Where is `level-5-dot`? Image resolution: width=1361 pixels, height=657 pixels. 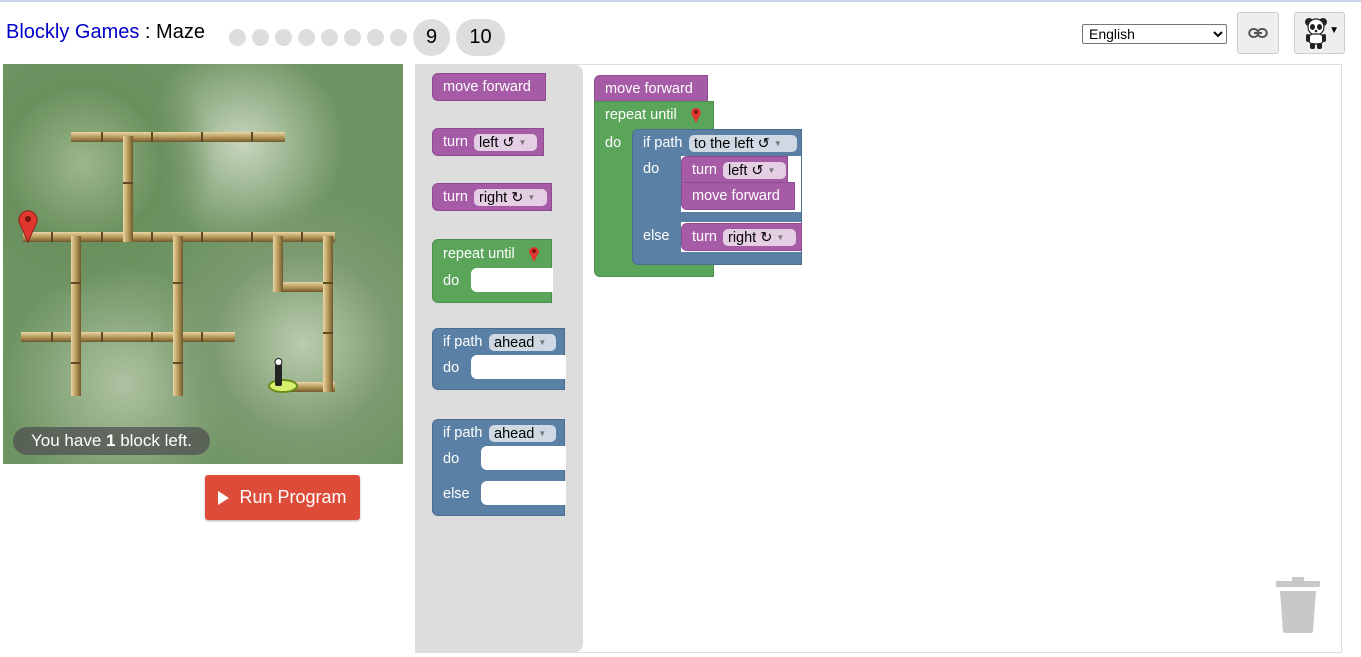
level-5-dot is located at coordinates (329, 37).